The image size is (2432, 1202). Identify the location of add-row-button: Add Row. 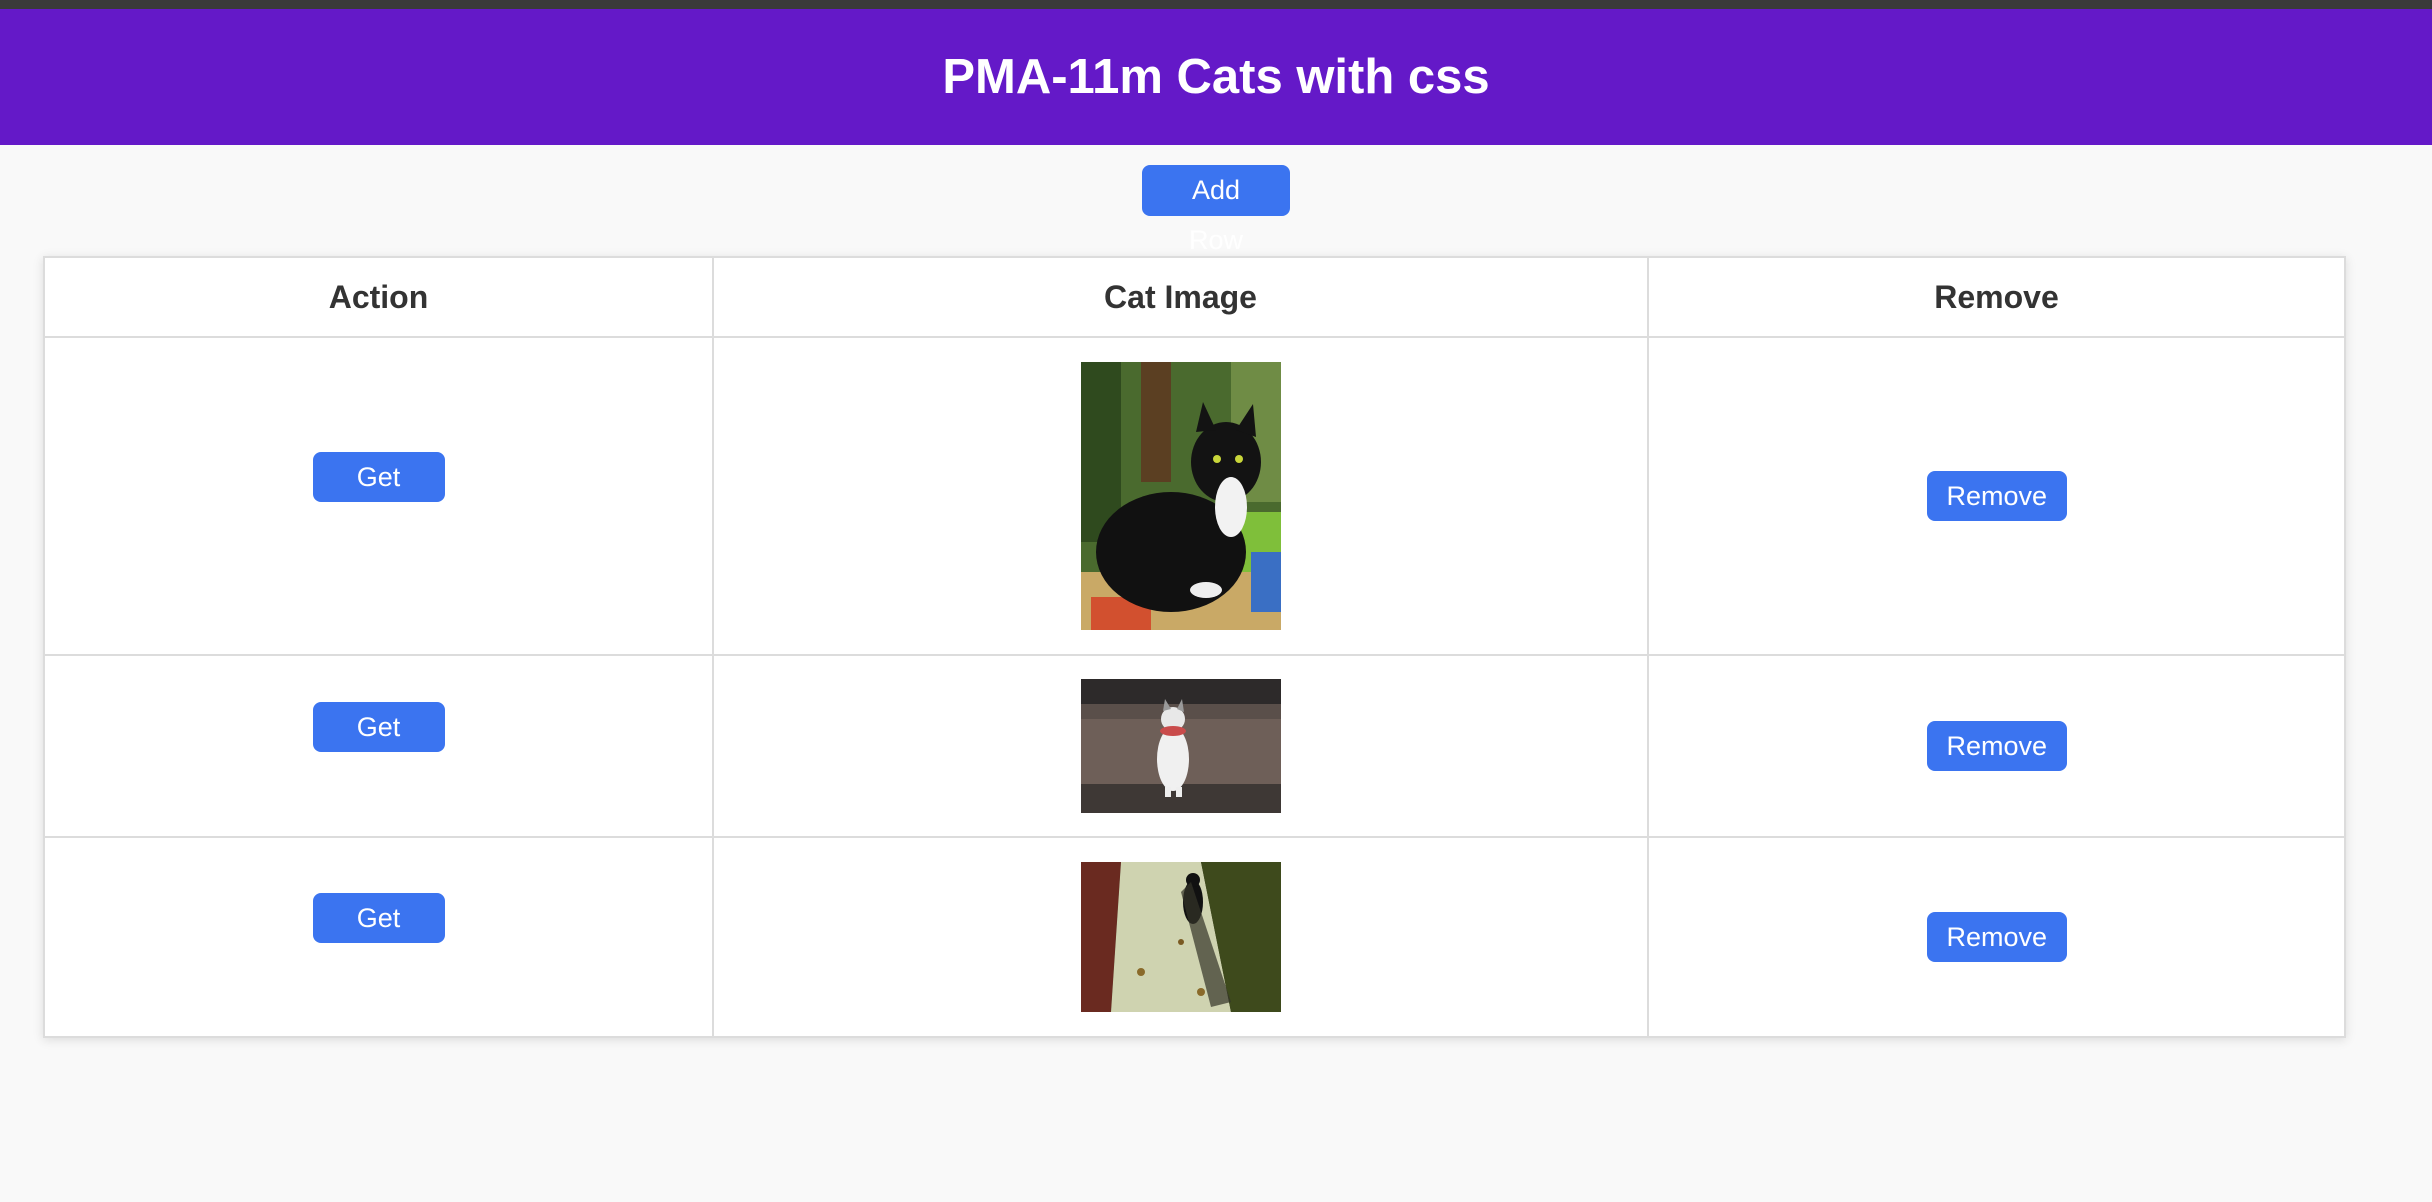
(1216, 210).